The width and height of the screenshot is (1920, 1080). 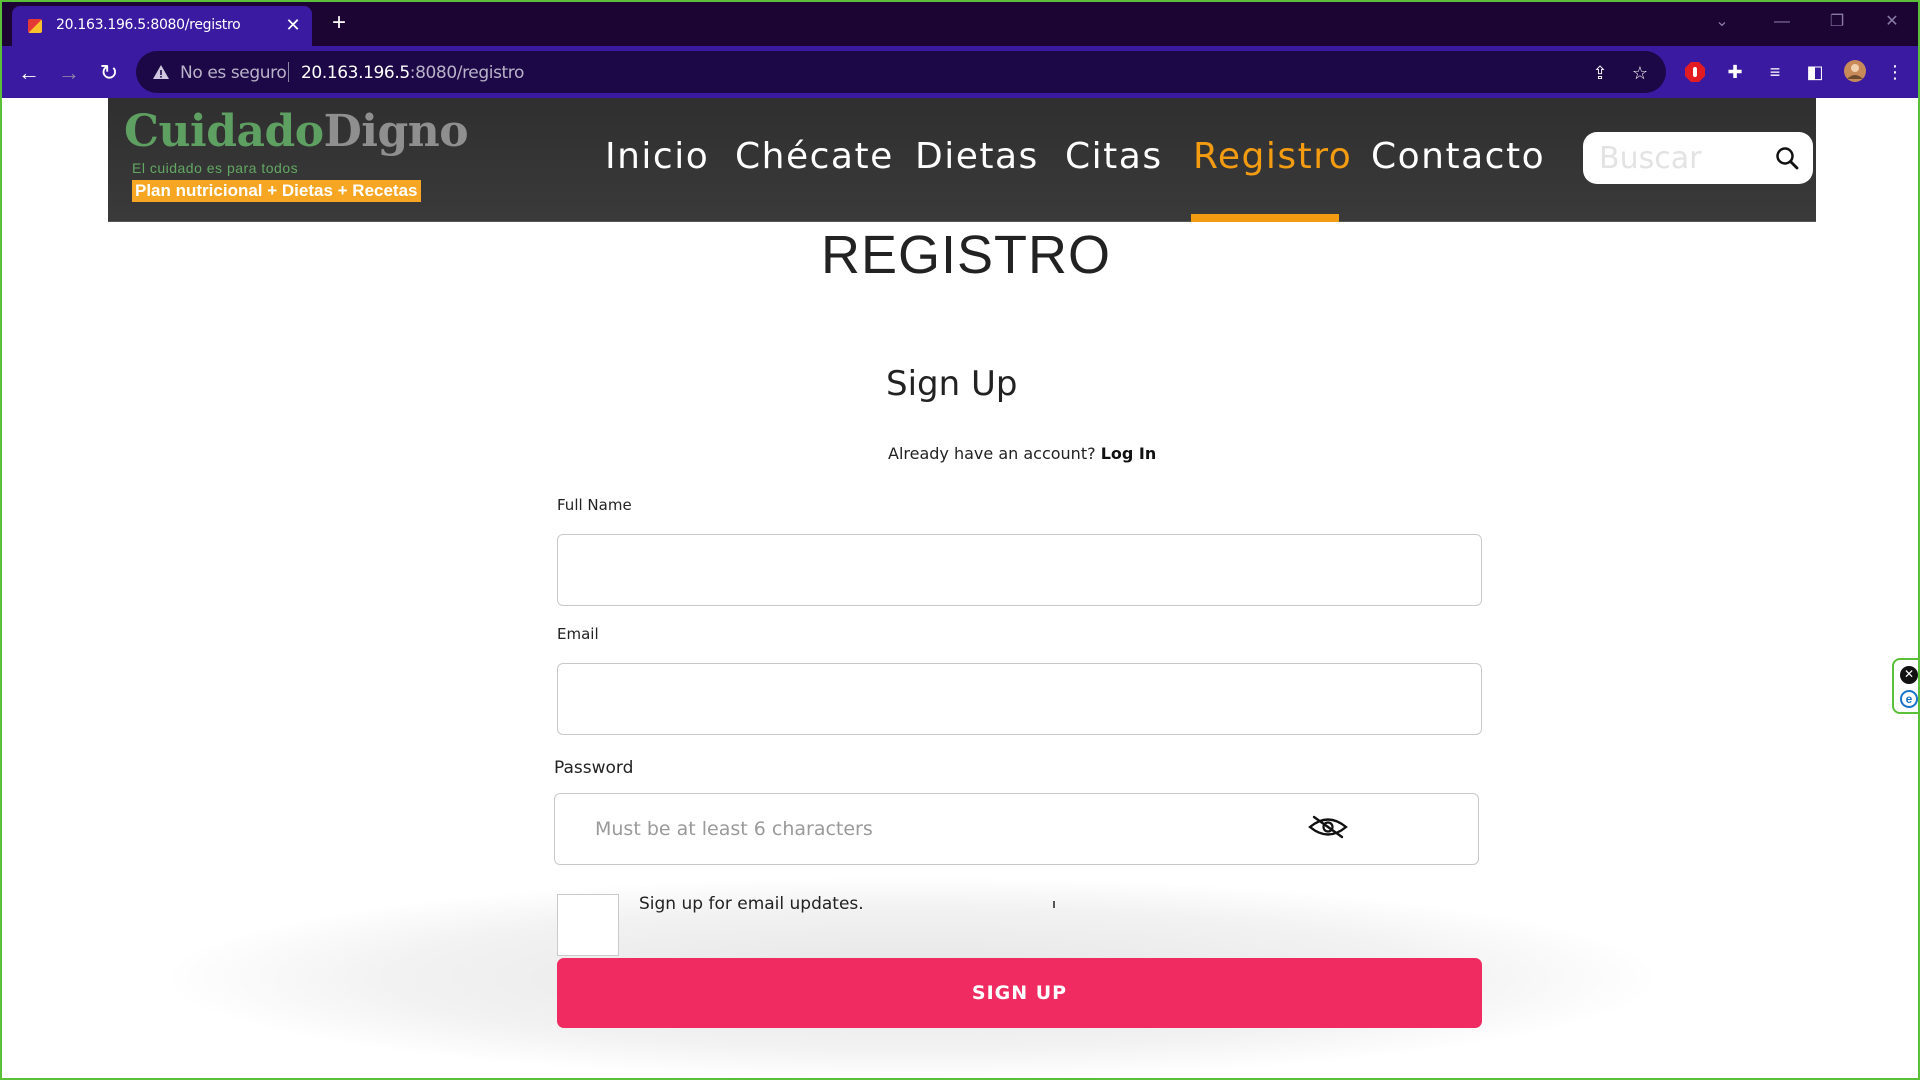 I want to click on side-widget: ✕ e, so click(x=1905, y=686).